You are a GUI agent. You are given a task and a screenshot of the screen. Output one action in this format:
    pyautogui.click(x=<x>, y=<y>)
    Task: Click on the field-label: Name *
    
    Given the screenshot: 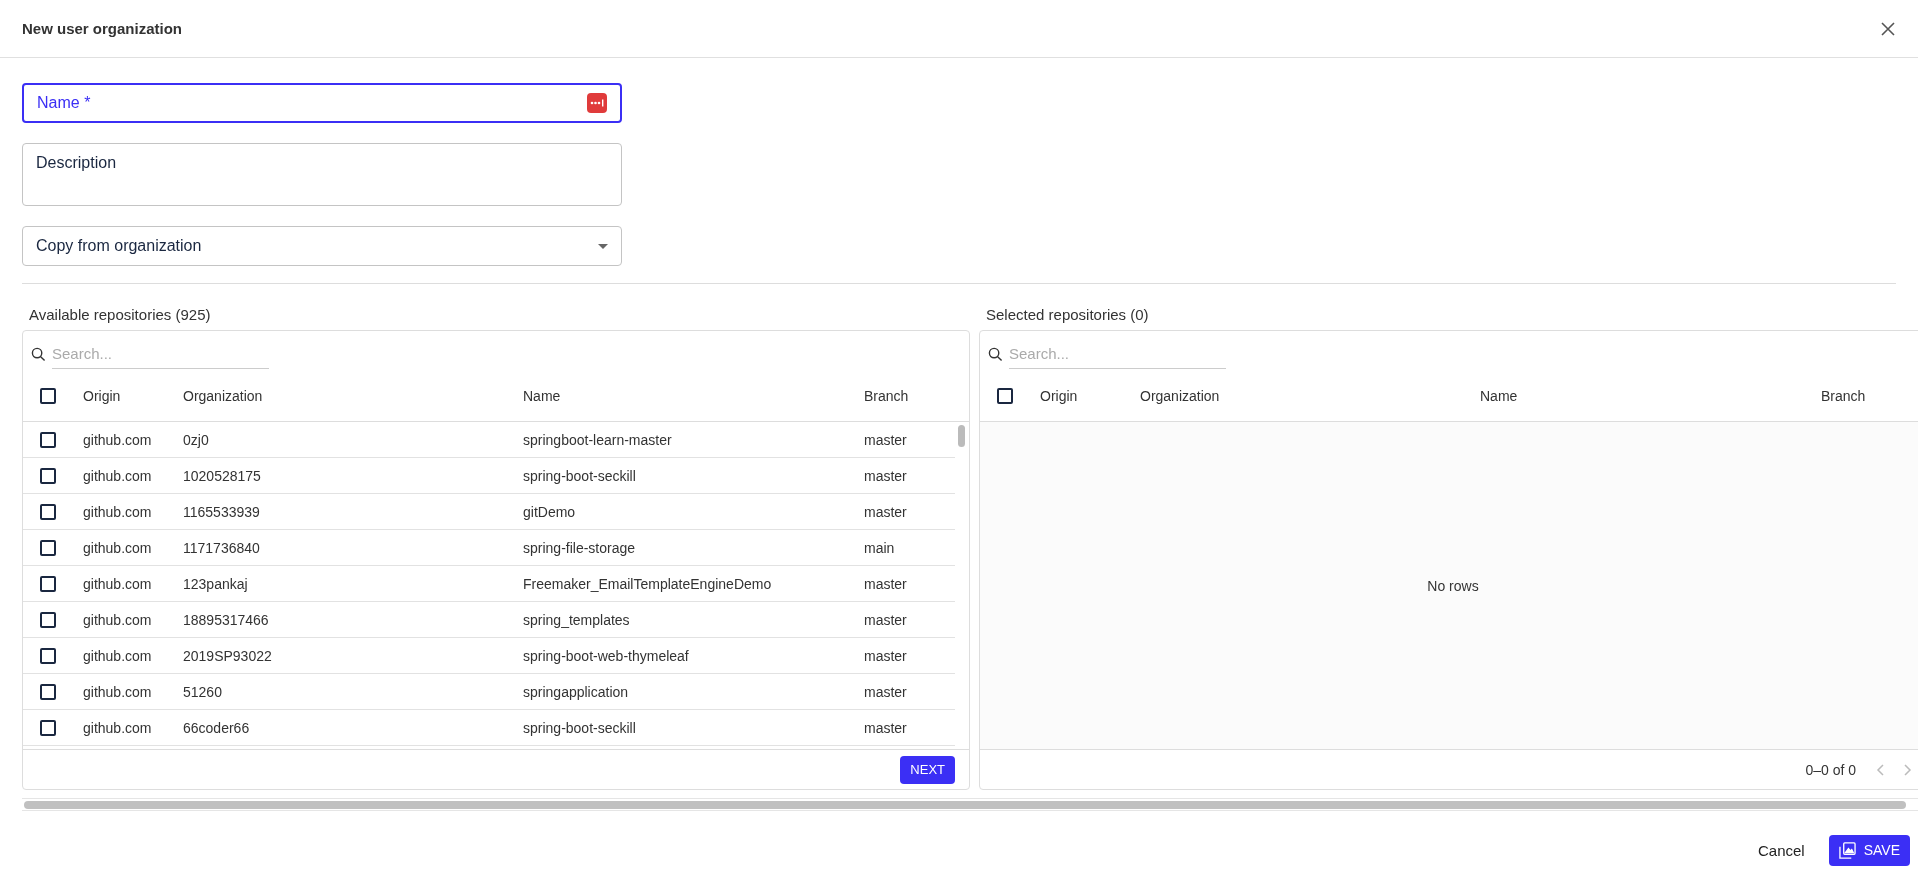 What is the action you would take?
    pyautogui.click(x=64, y=103)
    